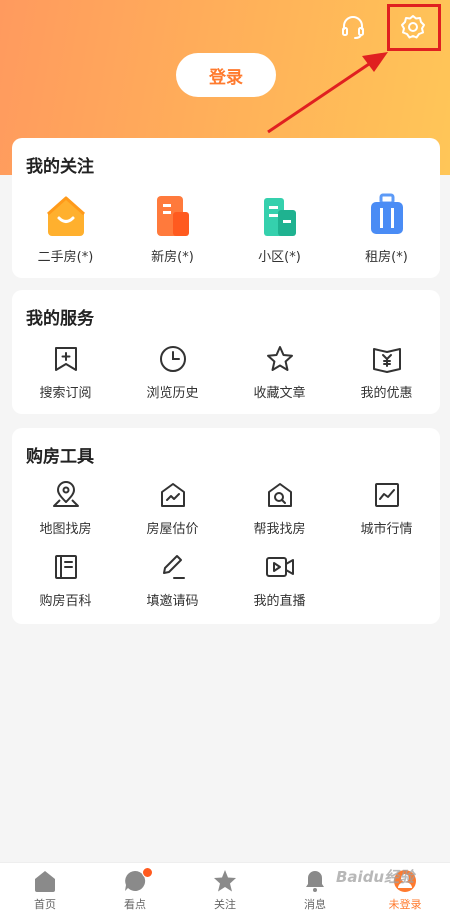  I want to click on service-item-history: 浏览历史, so click(172, 372).